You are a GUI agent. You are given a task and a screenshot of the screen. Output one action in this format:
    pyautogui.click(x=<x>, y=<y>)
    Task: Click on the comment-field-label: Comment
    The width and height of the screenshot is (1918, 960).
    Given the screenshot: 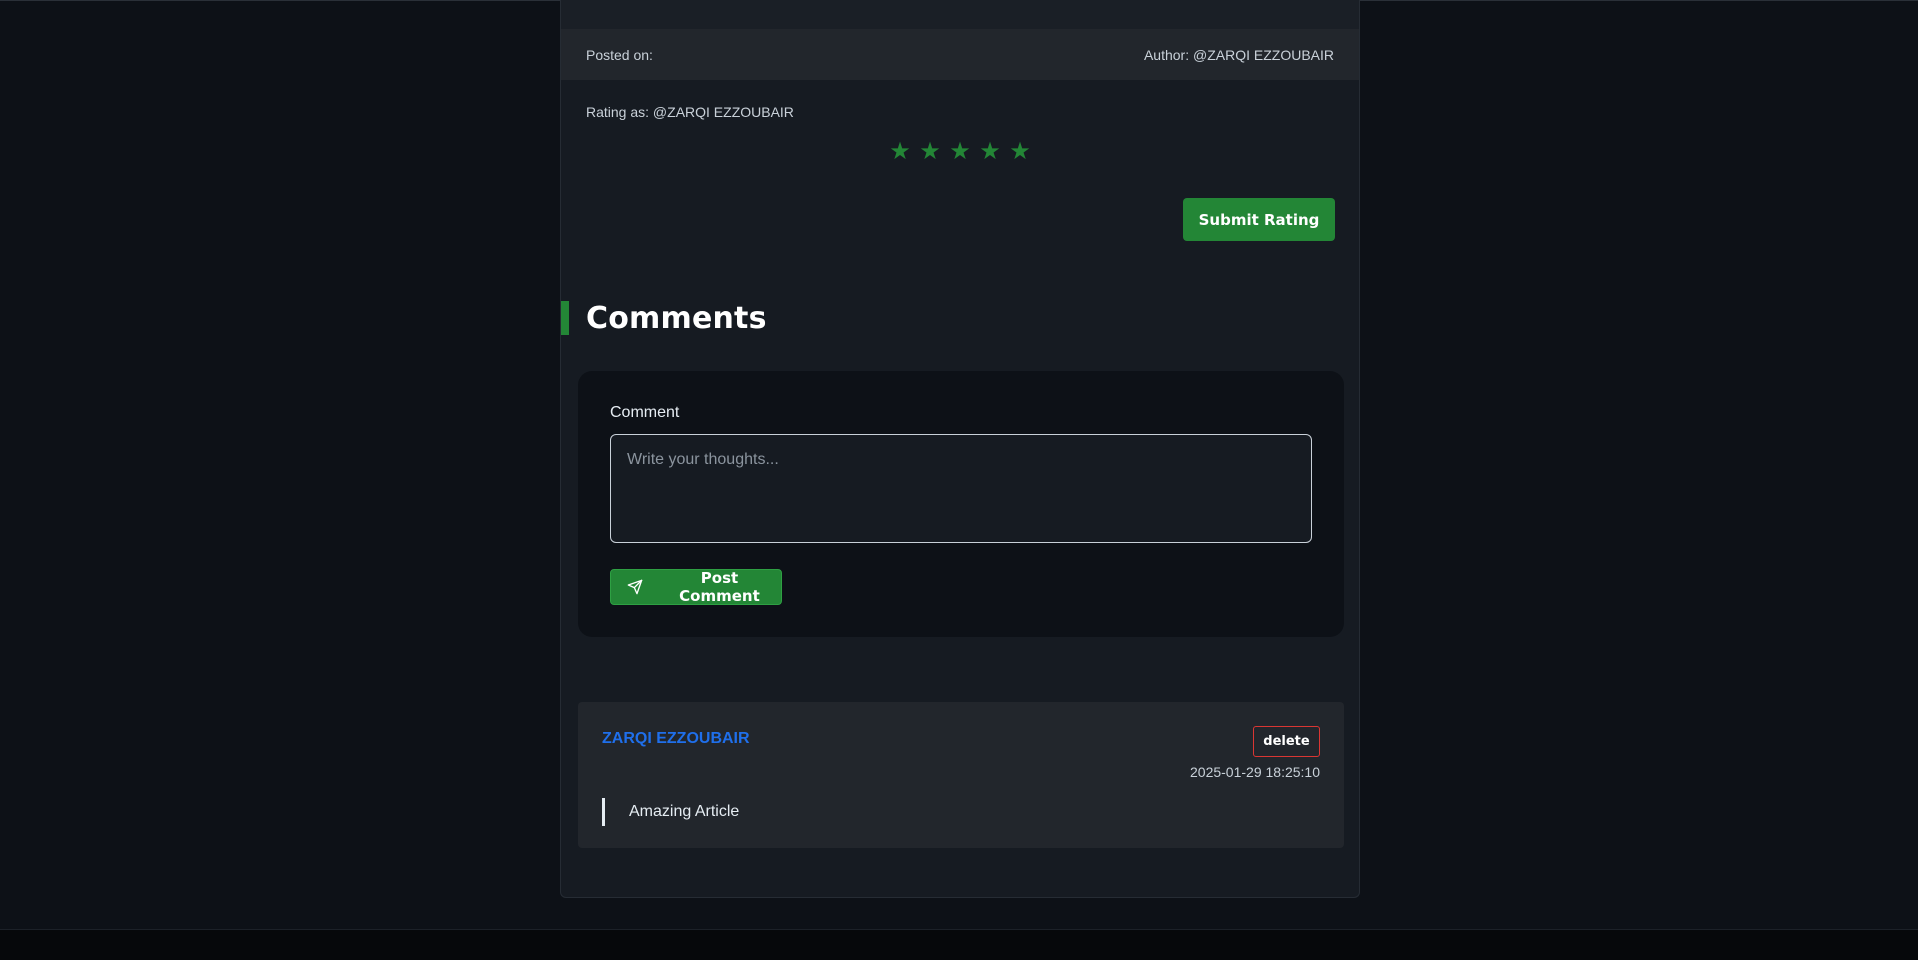 What is the action you would take?
    pyautogui.click(x=645, y=412)
    